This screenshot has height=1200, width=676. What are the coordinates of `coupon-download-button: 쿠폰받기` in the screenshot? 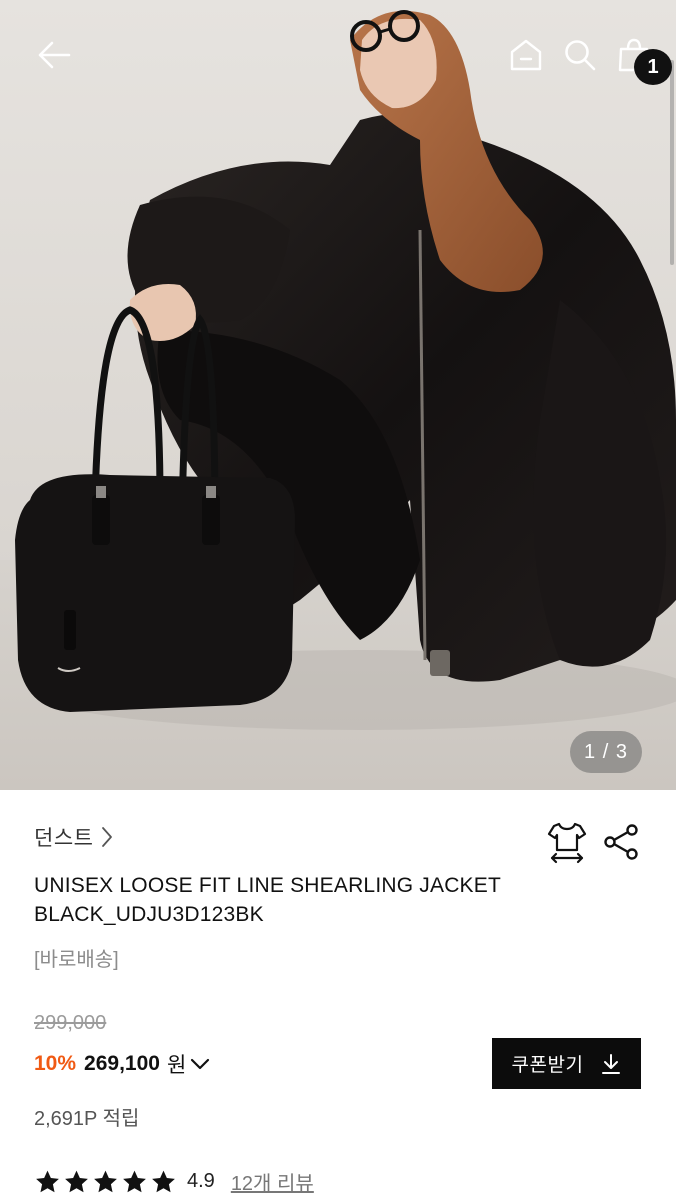 It's located at (566, 1063).